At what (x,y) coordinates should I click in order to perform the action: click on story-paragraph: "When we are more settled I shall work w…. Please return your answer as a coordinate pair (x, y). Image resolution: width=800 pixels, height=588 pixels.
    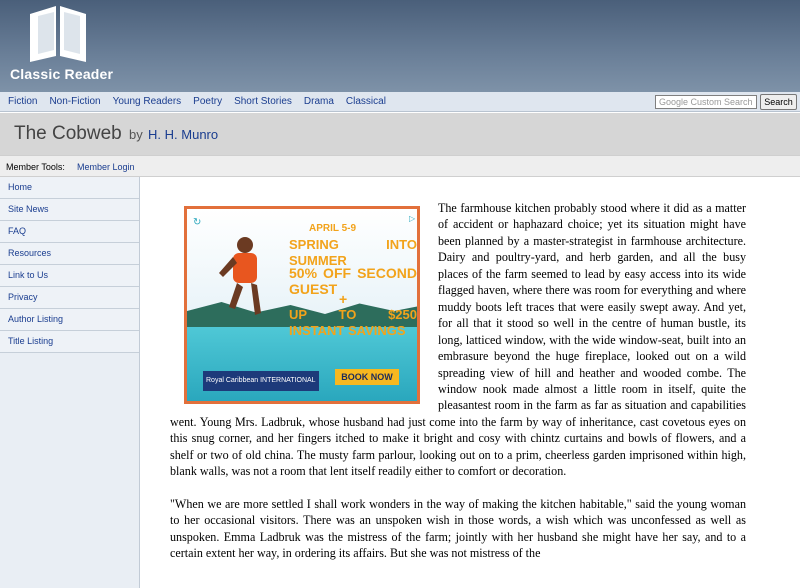
    Looking at the image, I should click on (458, 528).